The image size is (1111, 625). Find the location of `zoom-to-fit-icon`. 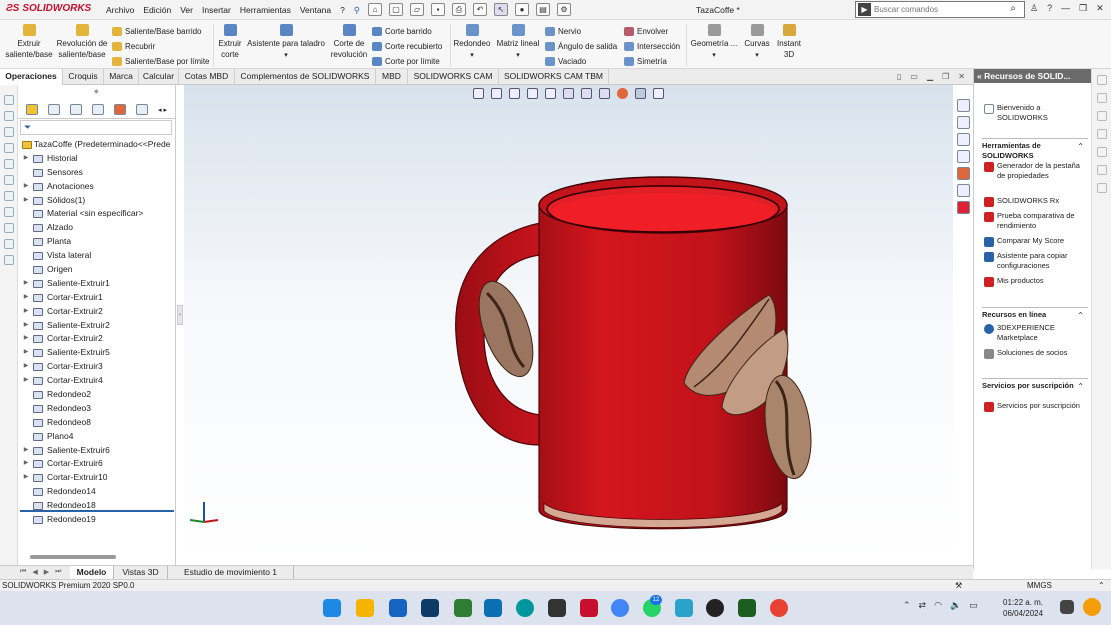

zoom-to-fit-icon is located at coordinates (478, 93).